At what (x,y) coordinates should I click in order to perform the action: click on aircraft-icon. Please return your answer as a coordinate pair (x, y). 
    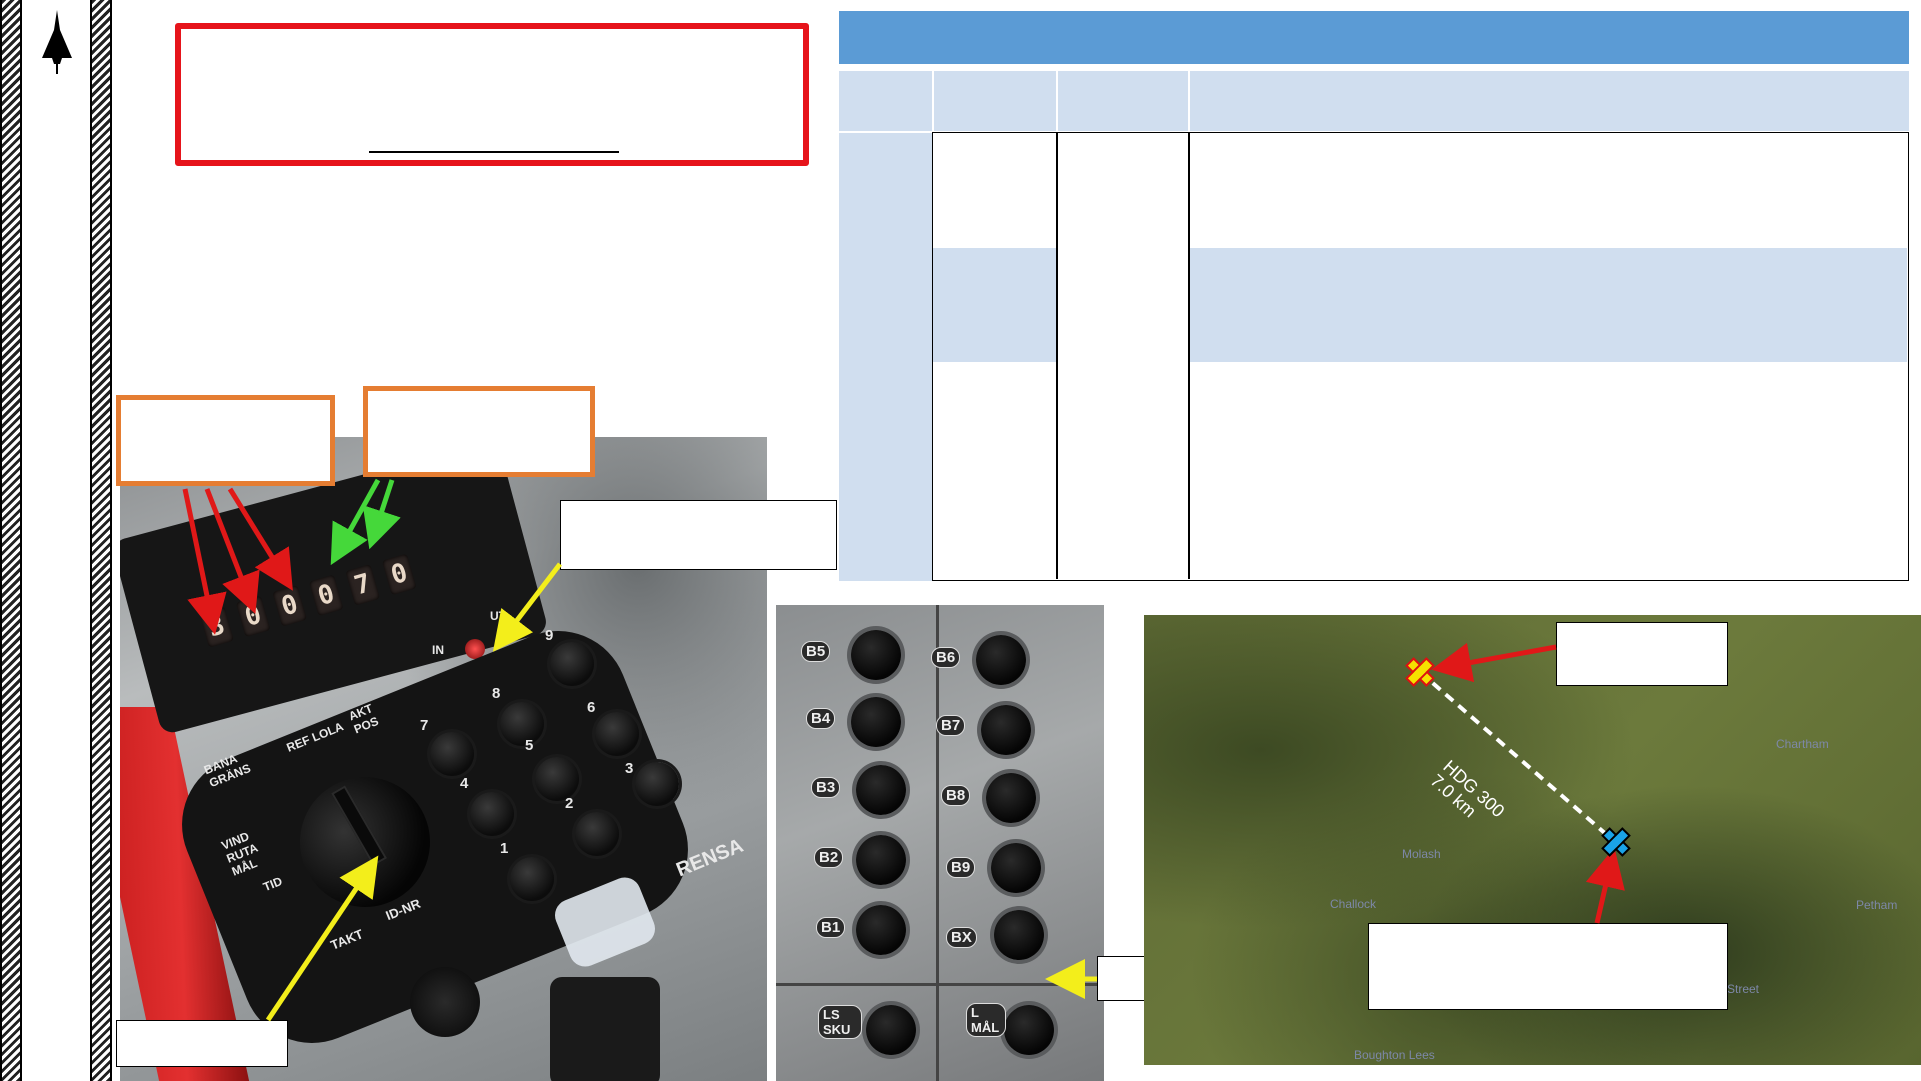
    Looking at the image, I should click on (57, 42).